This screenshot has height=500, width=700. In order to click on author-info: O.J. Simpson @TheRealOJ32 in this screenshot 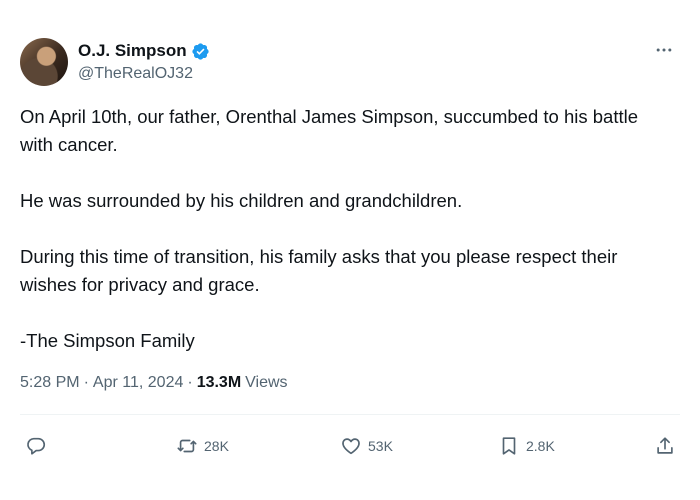, I will do `click(144, 61)`.